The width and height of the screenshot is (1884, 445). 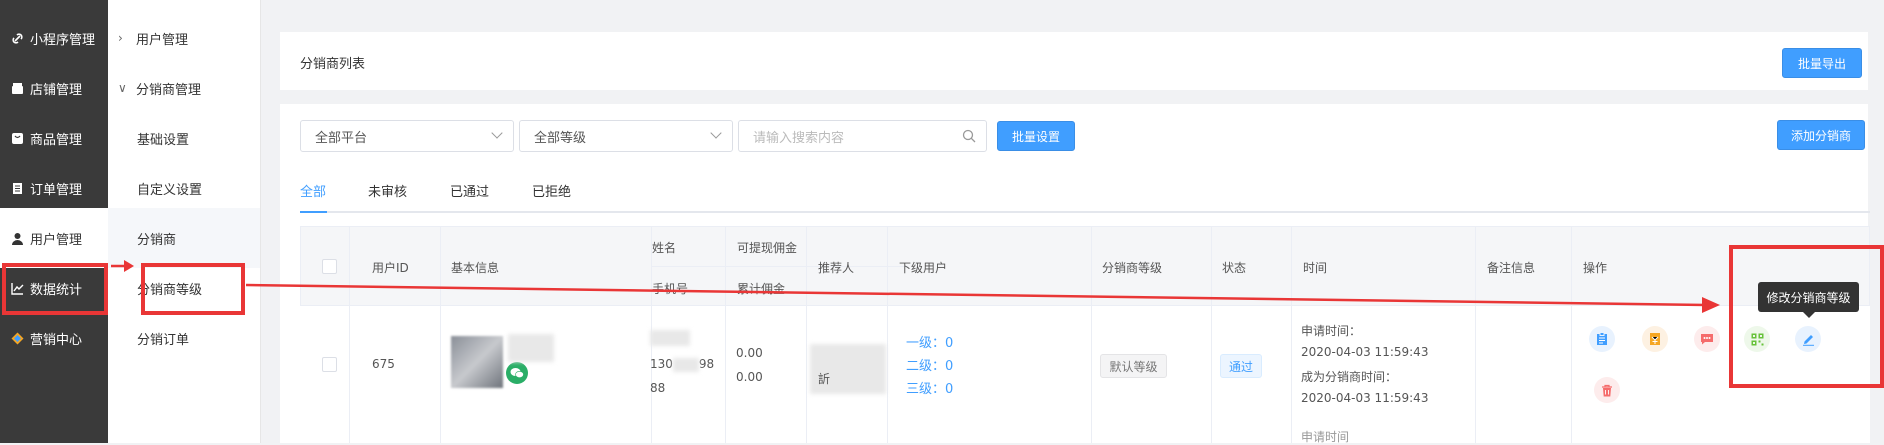 I want to click on annotation-arrows, so click(x=915, y=286).